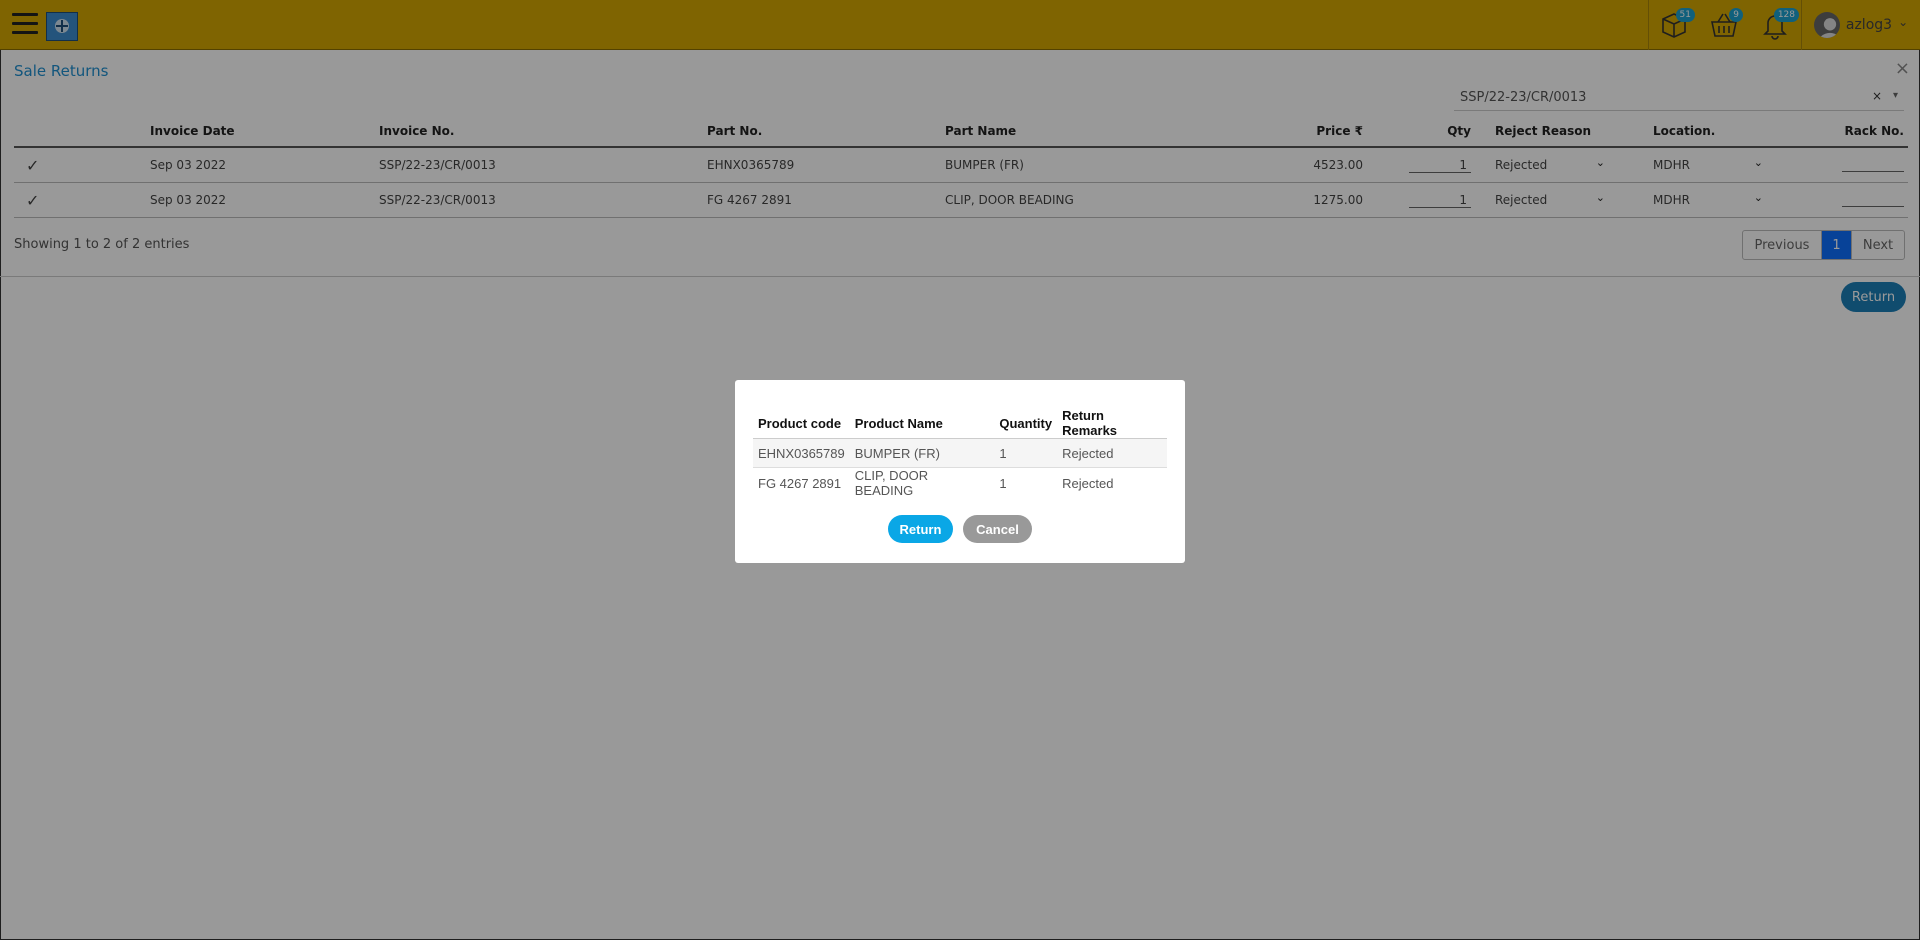 This screenshot has width=1920, height=940. What do you see at coordinates (1026, 423) in the screenshot?
I see `modal-col-qty: Quantity` at bounding box center [1026, 423].